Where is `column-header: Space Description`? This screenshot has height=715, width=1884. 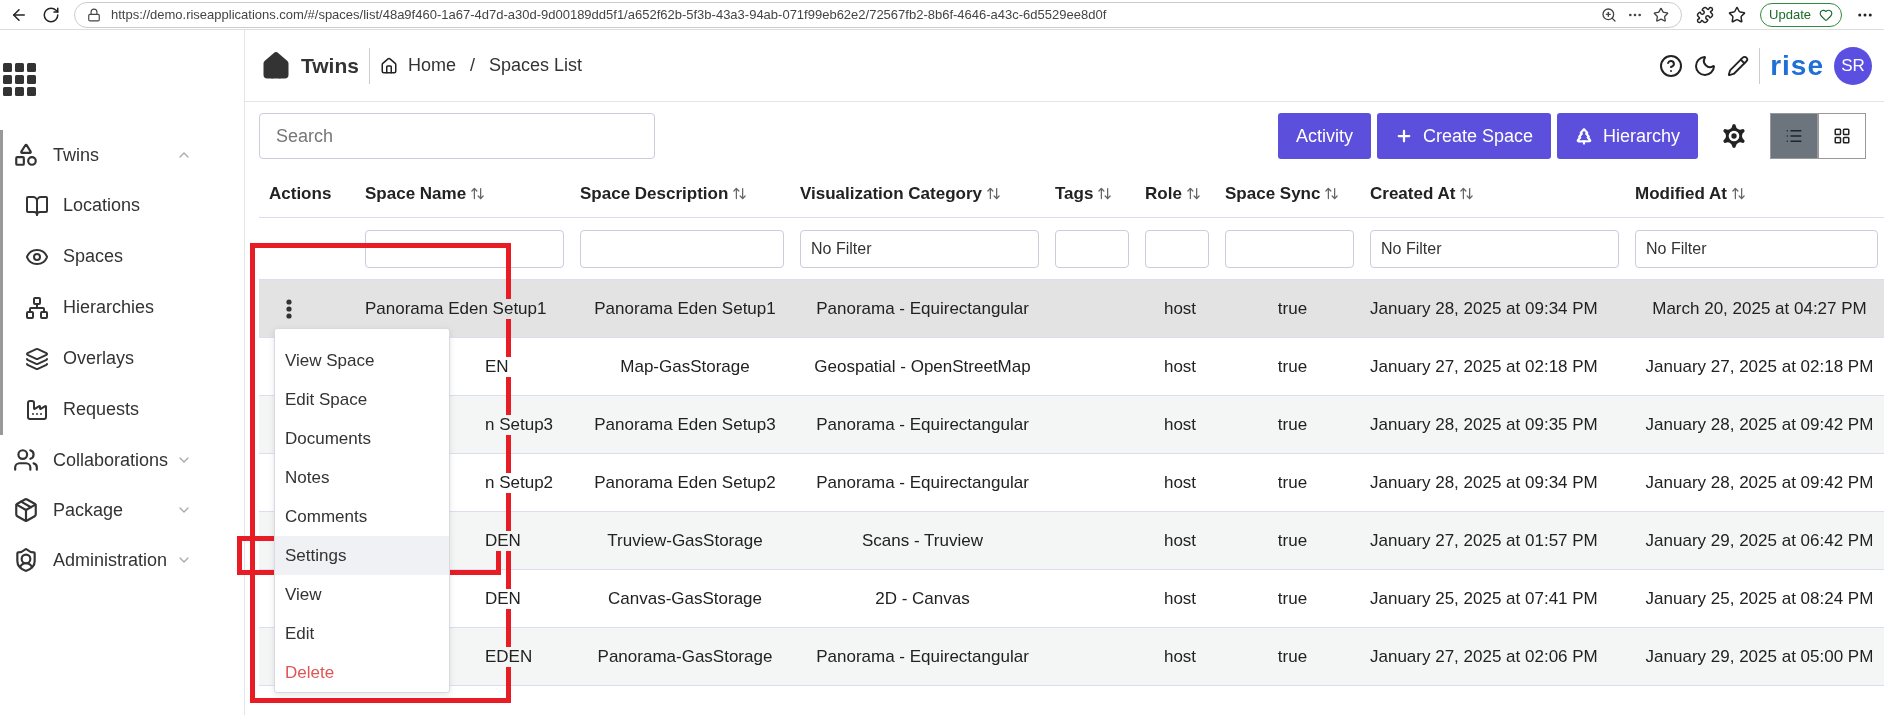 column-header: Space Description is located at coordinates (680, 193).